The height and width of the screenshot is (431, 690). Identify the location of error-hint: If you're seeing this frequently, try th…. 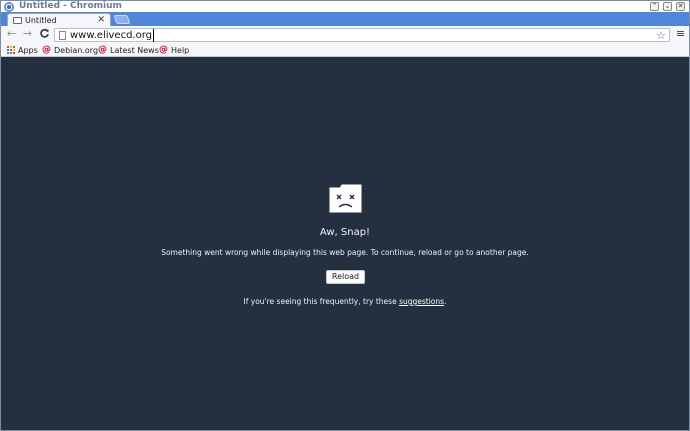
(345, 301).